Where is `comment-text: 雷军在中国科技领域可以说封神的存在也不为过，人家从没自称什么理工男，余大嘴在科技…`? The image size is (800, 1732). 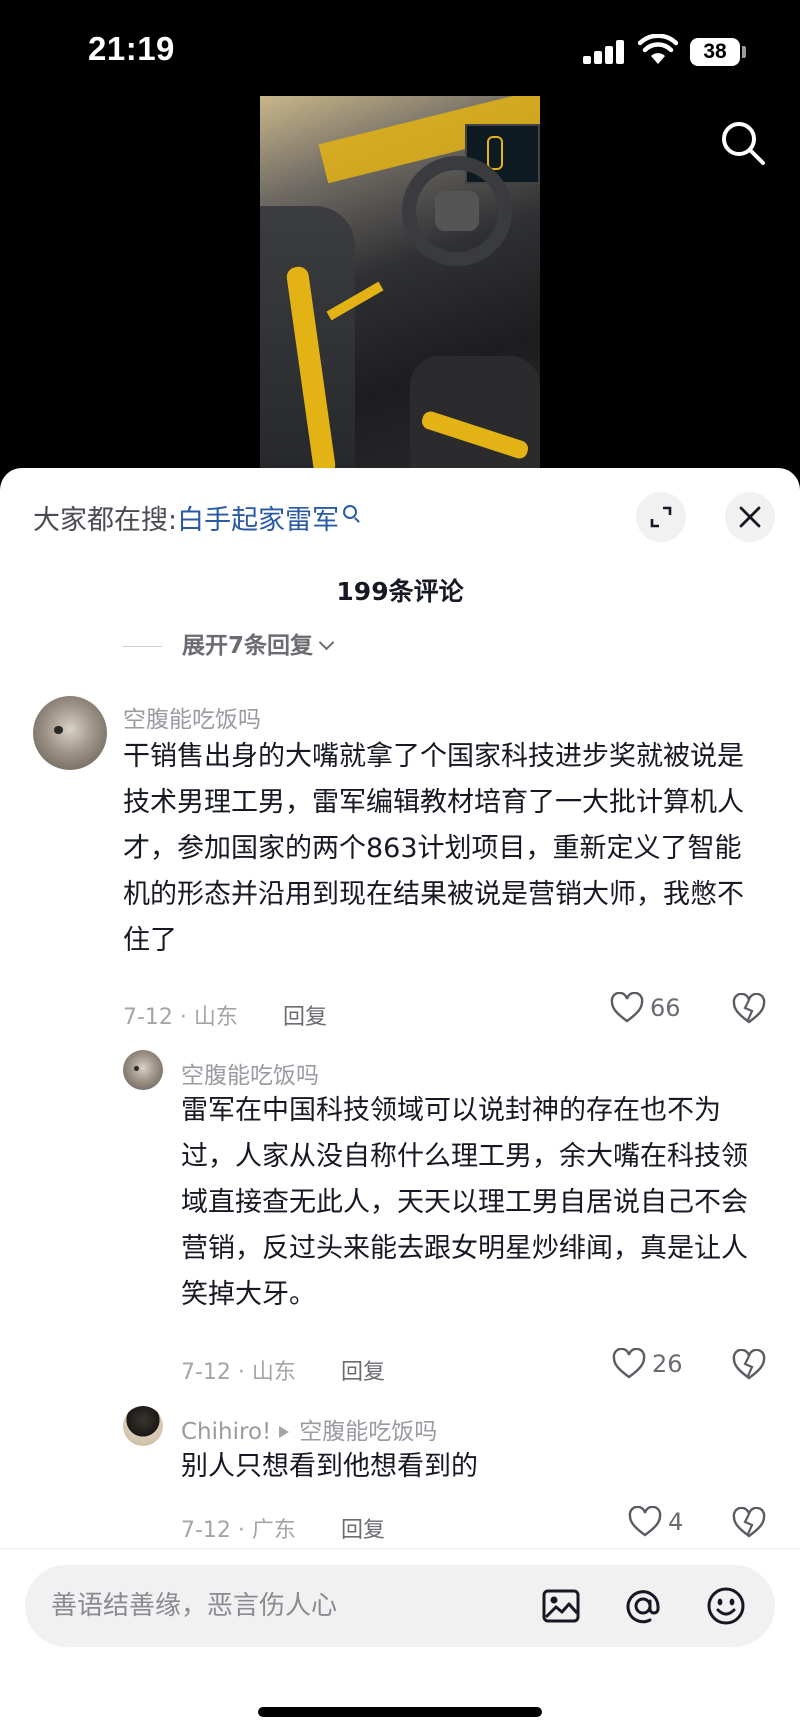 comment-text: 雷军在中国科技领域可以说封神的存在也不为过，人家从没自称什么理工男，余大嘴在科技… is located at coordinates (472, 1203).